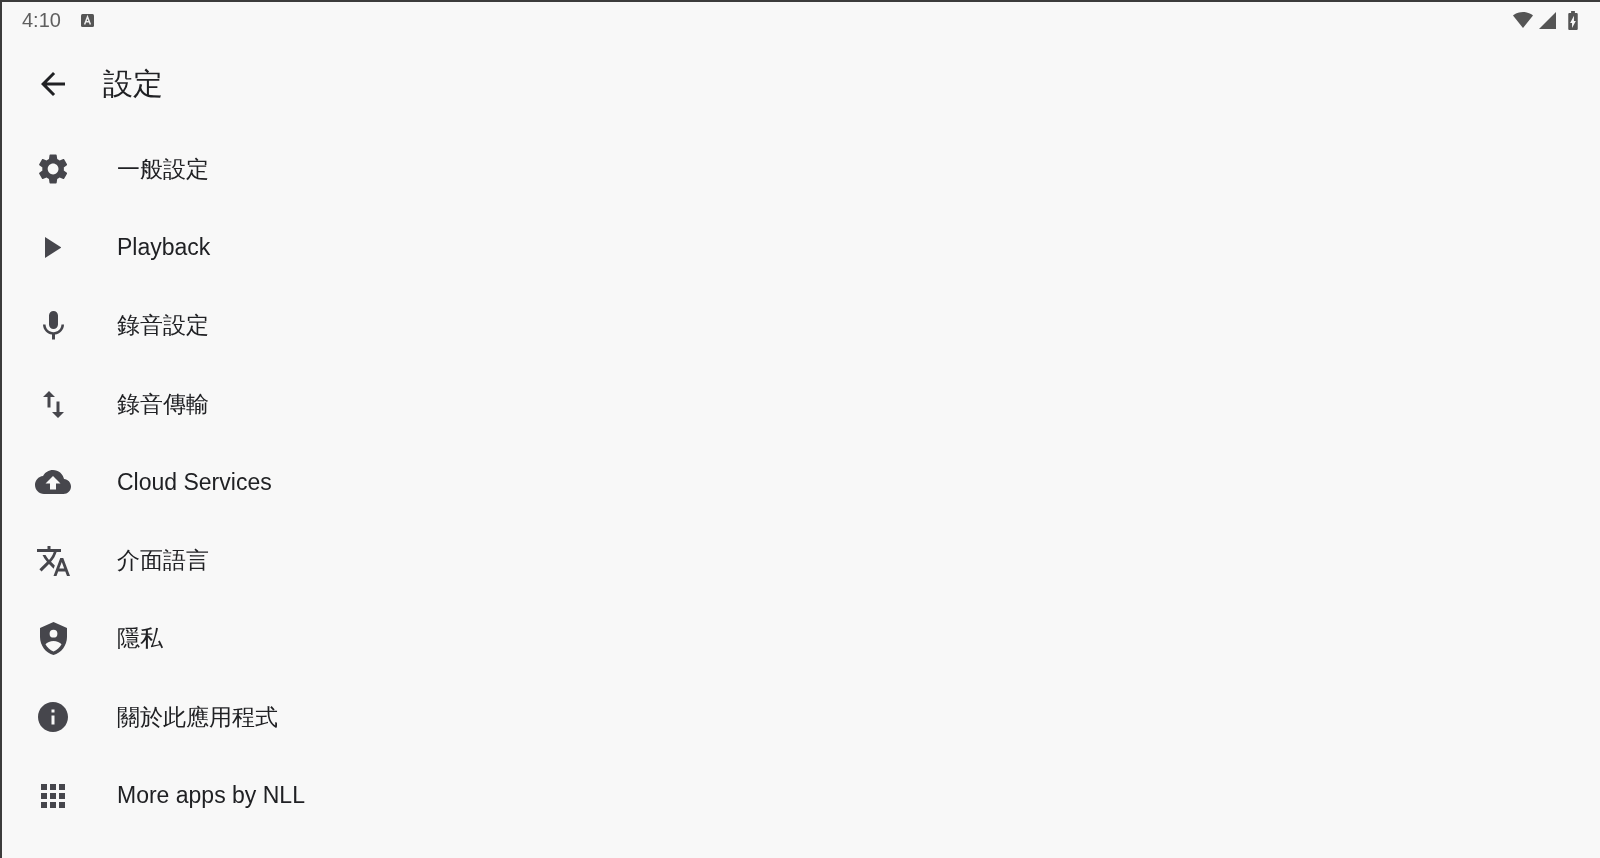 This screenshot has height=858, width=1600. What do you see at coordinates (53, 404) in the screenshot?
I see `up-down-arrows-icon` at bounding box center [53, 404].